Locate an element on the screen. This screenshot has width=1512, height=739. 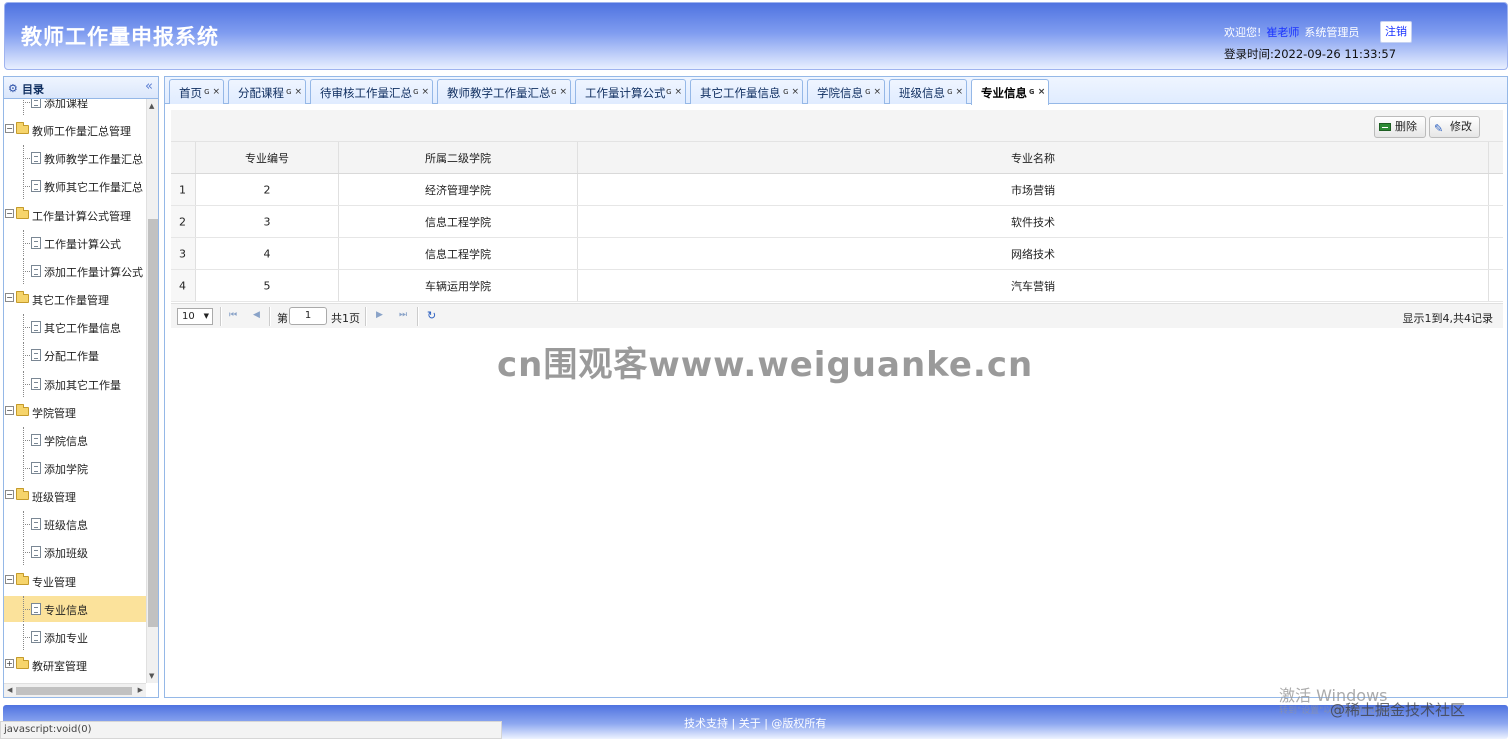
tab-label: 待审核工作量汇总 is located at coordinates (366, 93).